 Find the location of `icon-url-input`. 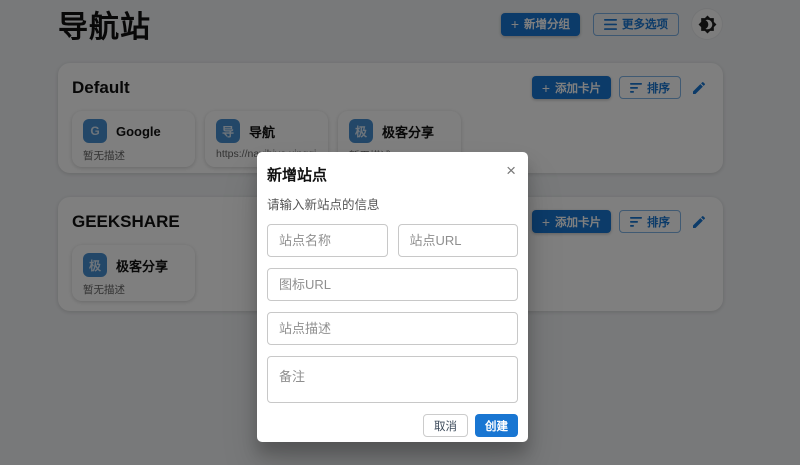

icon-url-input is located at coordinates (392, 284).